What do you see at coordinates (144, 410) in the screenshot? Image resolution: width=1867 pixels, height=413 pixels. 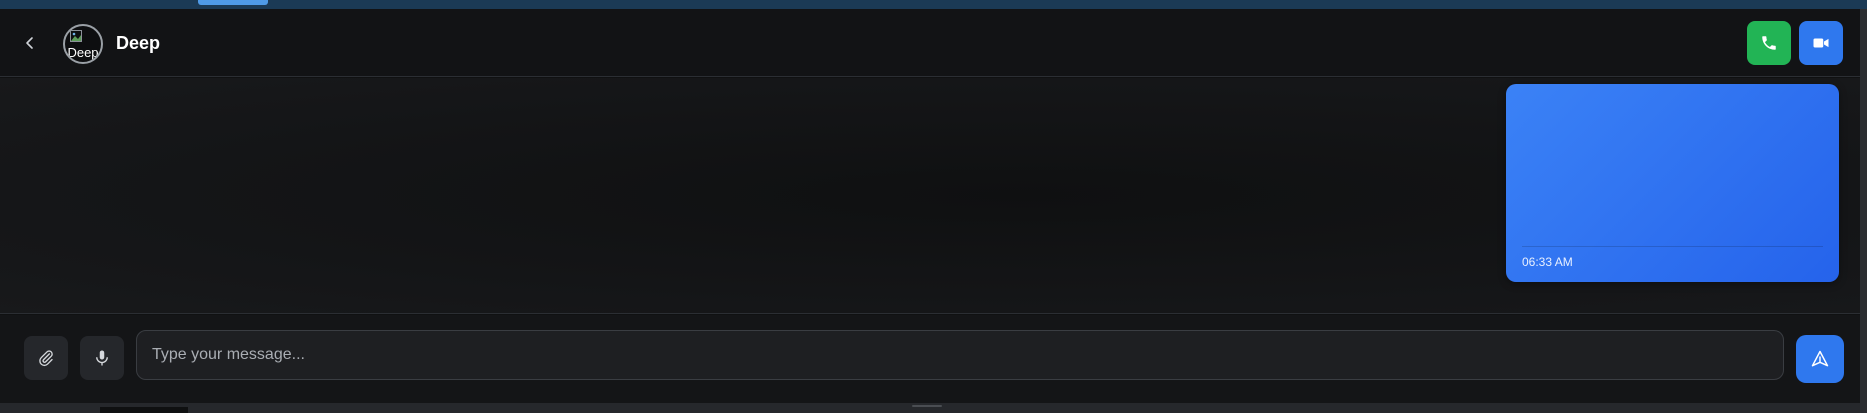 I see `bottom-tab` at bounding box center [144, 410].